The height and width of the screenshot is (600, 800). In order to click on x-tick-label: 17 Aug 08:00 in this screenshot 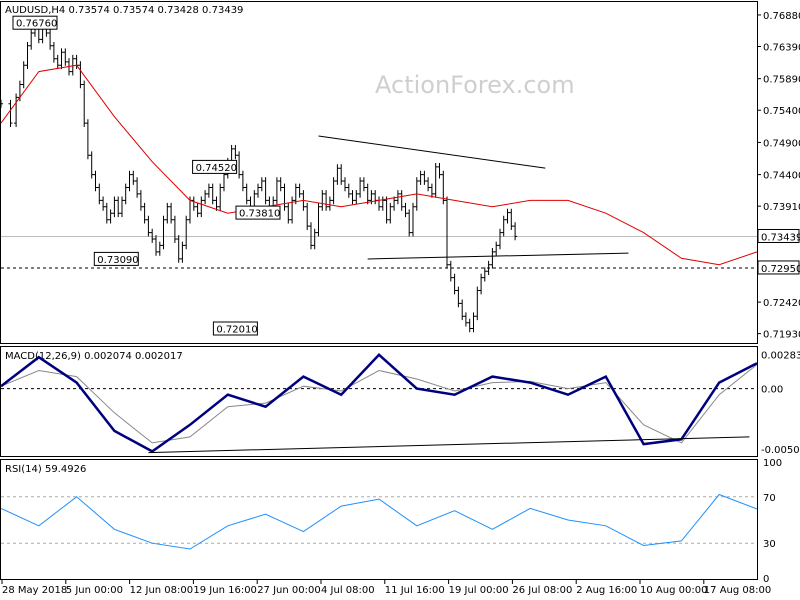, I will do `click(737, 590)`.